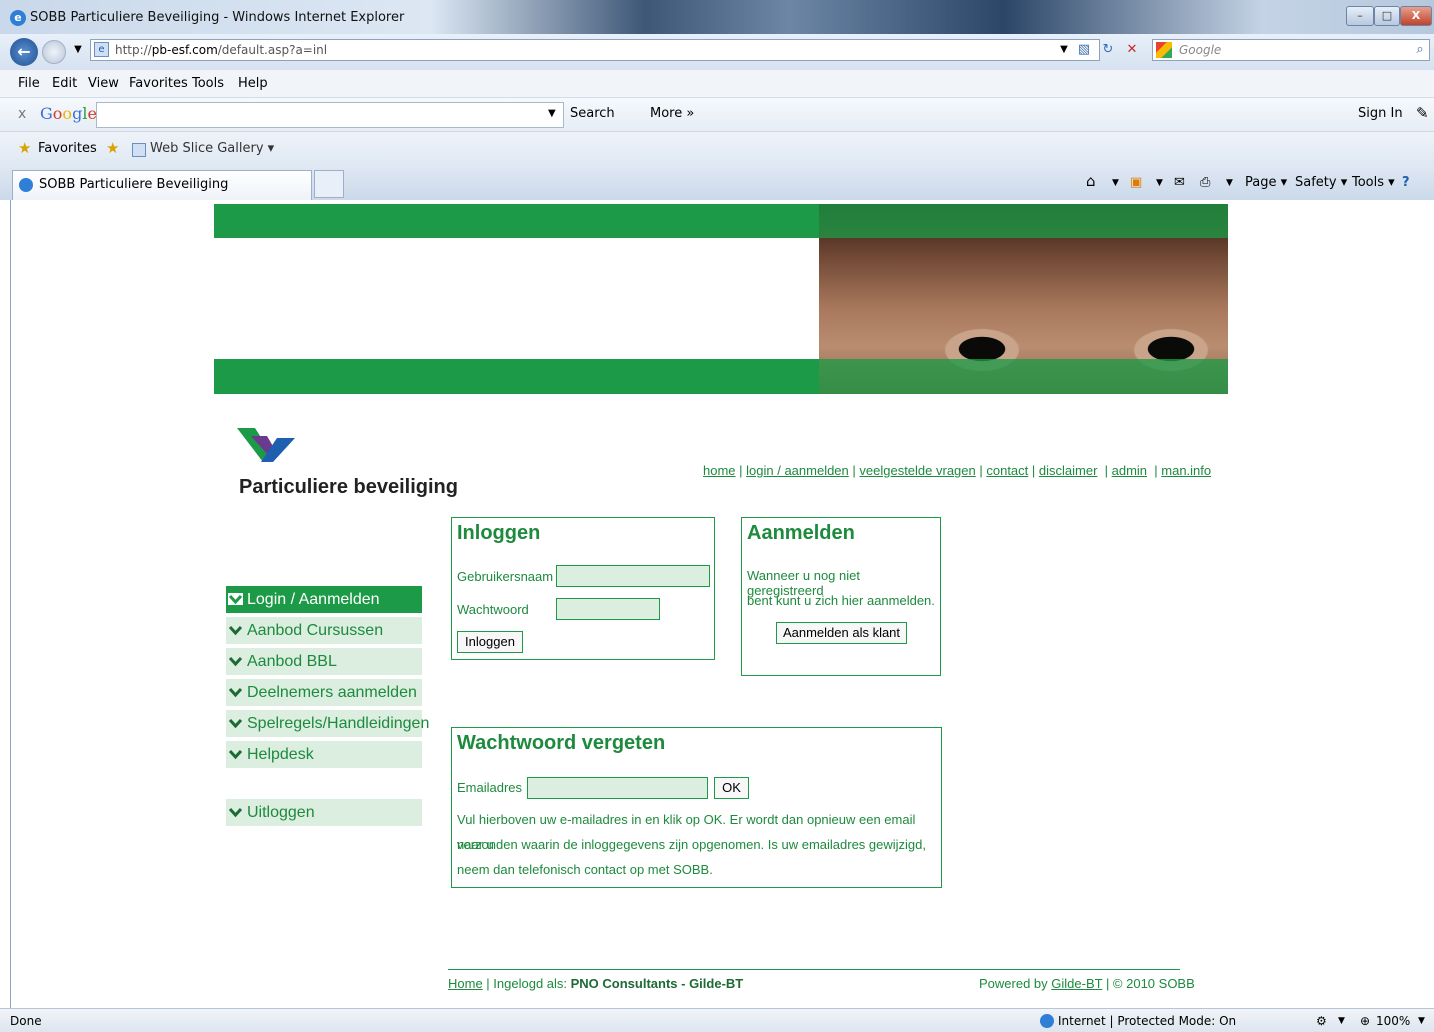 The image size is (1434, 1032). What do you see at coordinates (841, 633) in the screenshot?
I see `register-button: Aanmelden als klant` at bounding box center [841, 633].